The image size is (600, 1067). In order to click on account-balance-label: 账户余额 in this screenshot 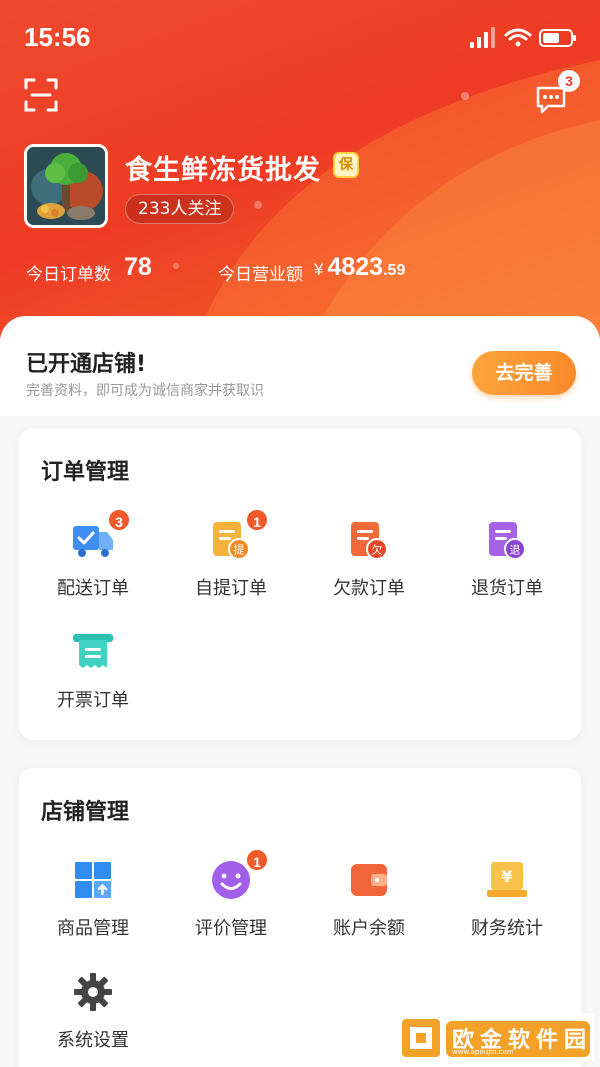, I will do `click(369, 928)`.